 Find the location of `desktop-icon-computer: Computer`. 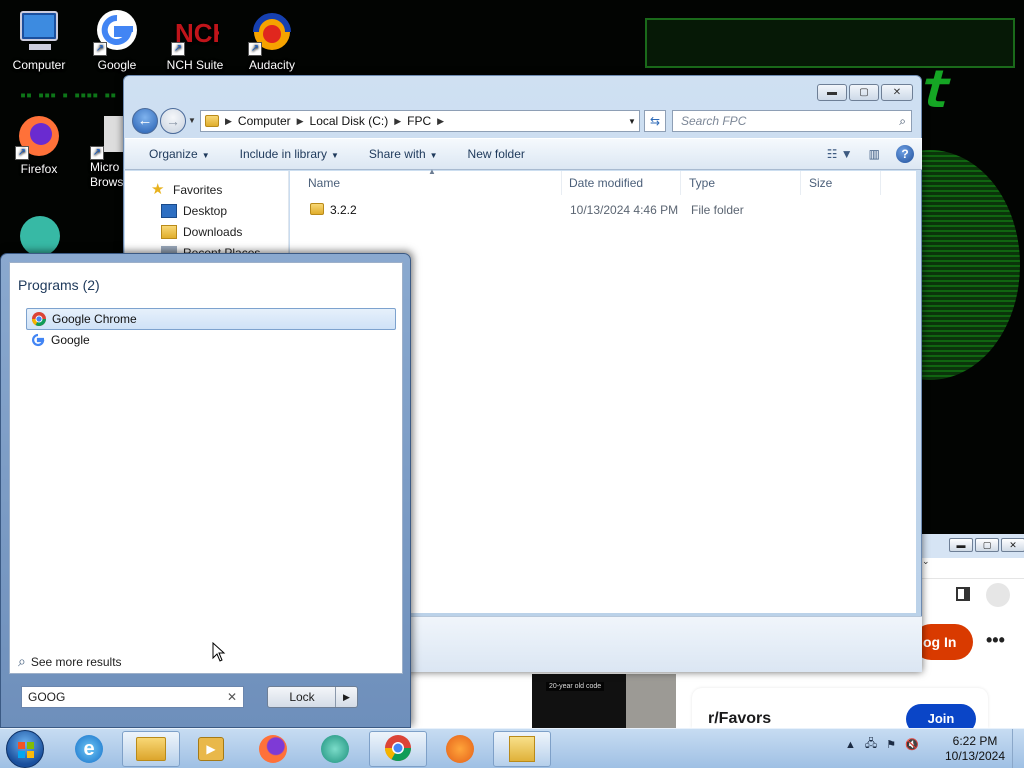

desktop-icon-computer: Computer is located at coordinates (39, 40).